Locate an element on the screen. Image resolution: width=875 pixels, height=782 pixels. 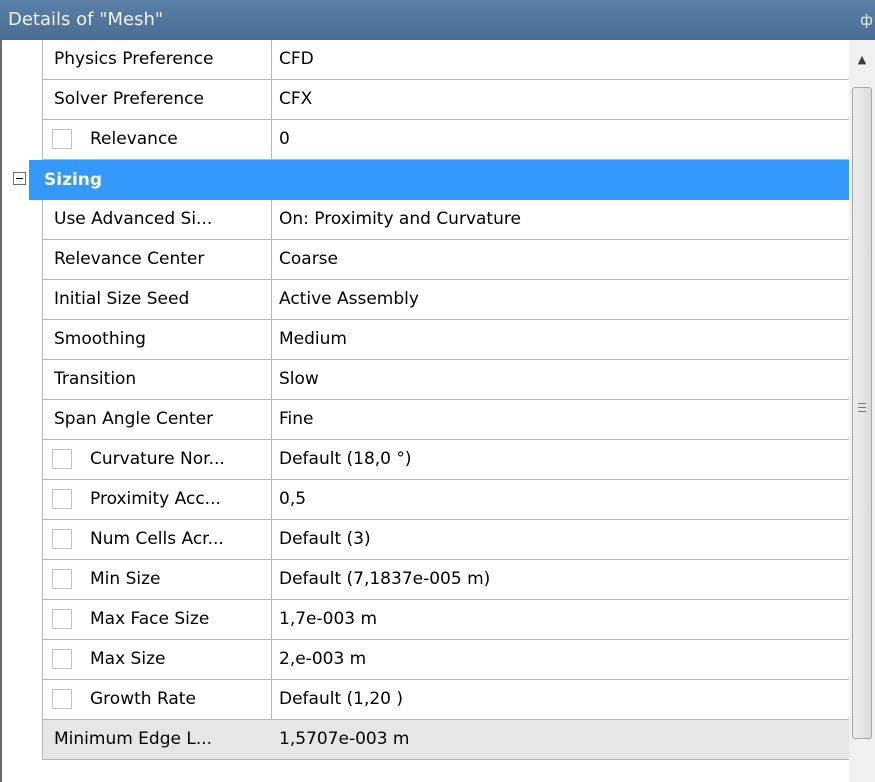
property-name: Min Size is located at coordinates (125, 579).